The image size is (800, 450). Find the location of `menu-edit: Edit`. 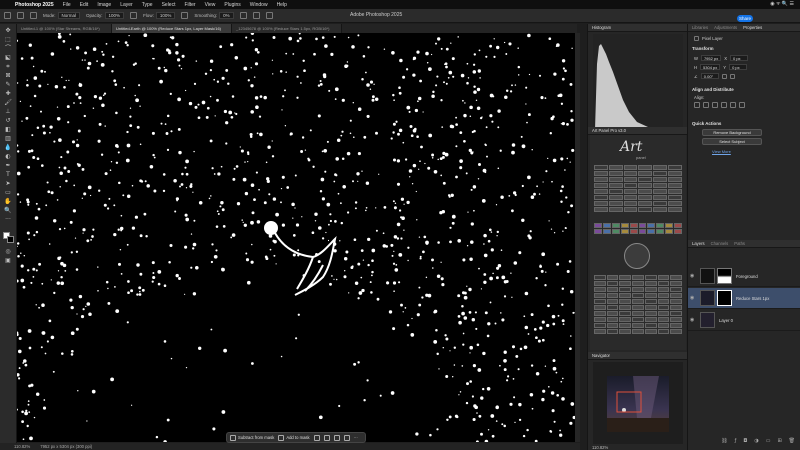

menu-edit: Edit is located at coordinates (84, 5).